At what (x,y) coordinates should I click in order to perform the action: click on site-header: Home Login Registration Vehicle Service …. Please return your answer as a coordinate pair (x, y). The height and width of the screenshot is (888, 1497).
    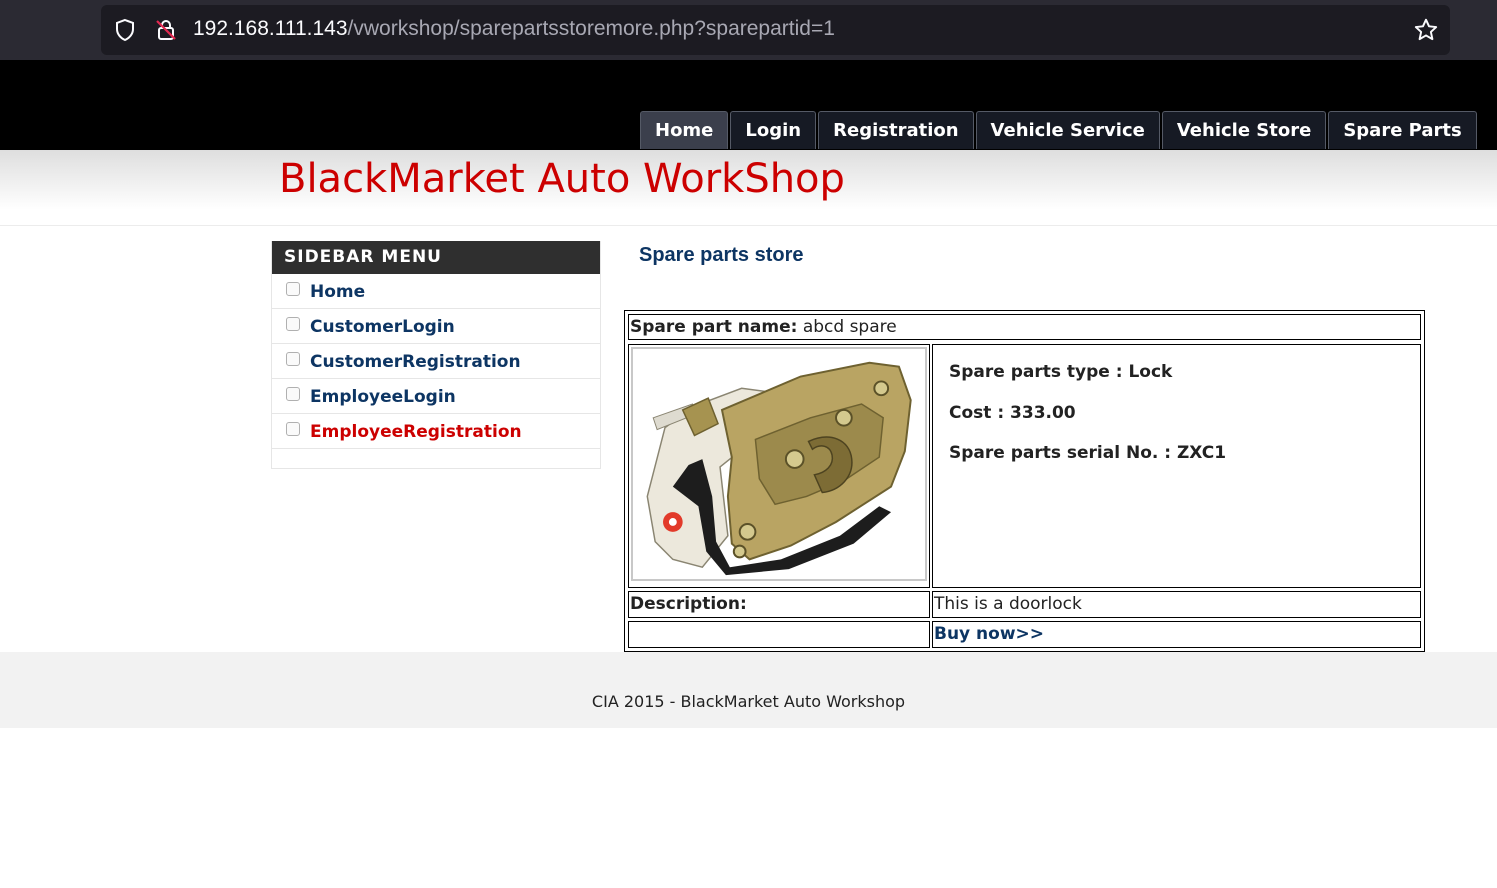
    Looking at the image, I should click on (748, 105).